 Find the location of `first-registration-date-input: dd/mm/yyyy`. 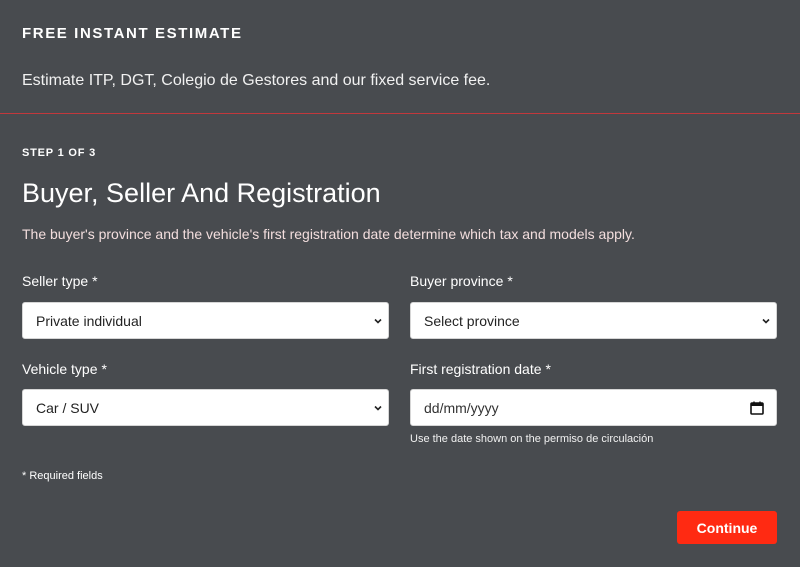

first-registration-date-input: dd/mm/yyyy is located at coordinates (593, 407).